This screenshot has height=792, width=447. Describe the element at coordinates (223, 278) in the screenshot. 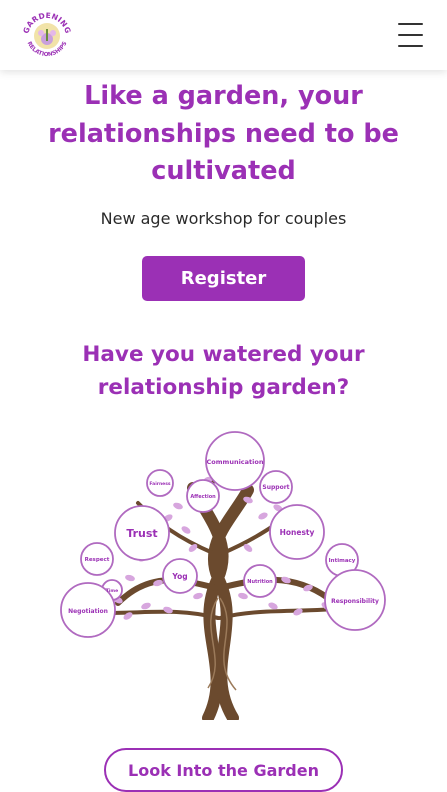

I see `register-button: Register` at that location.